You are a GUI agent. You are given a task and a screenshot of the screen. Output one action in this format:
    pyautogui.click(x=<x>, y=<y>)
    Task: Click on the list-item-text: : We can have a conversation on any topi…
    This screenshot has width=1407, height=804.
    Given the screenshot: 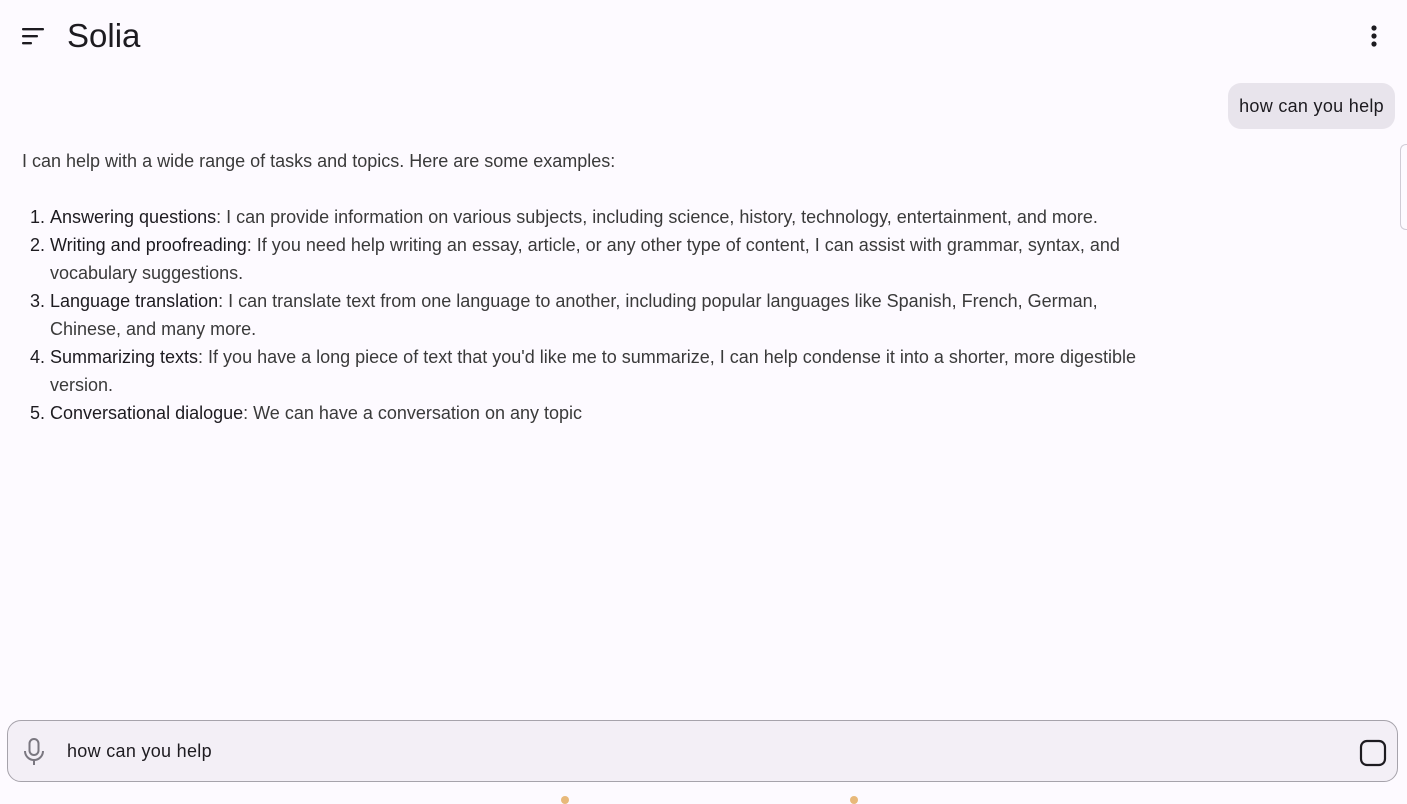 What is the action you would take?
    pyautogui.click(x=413, y=413)
    